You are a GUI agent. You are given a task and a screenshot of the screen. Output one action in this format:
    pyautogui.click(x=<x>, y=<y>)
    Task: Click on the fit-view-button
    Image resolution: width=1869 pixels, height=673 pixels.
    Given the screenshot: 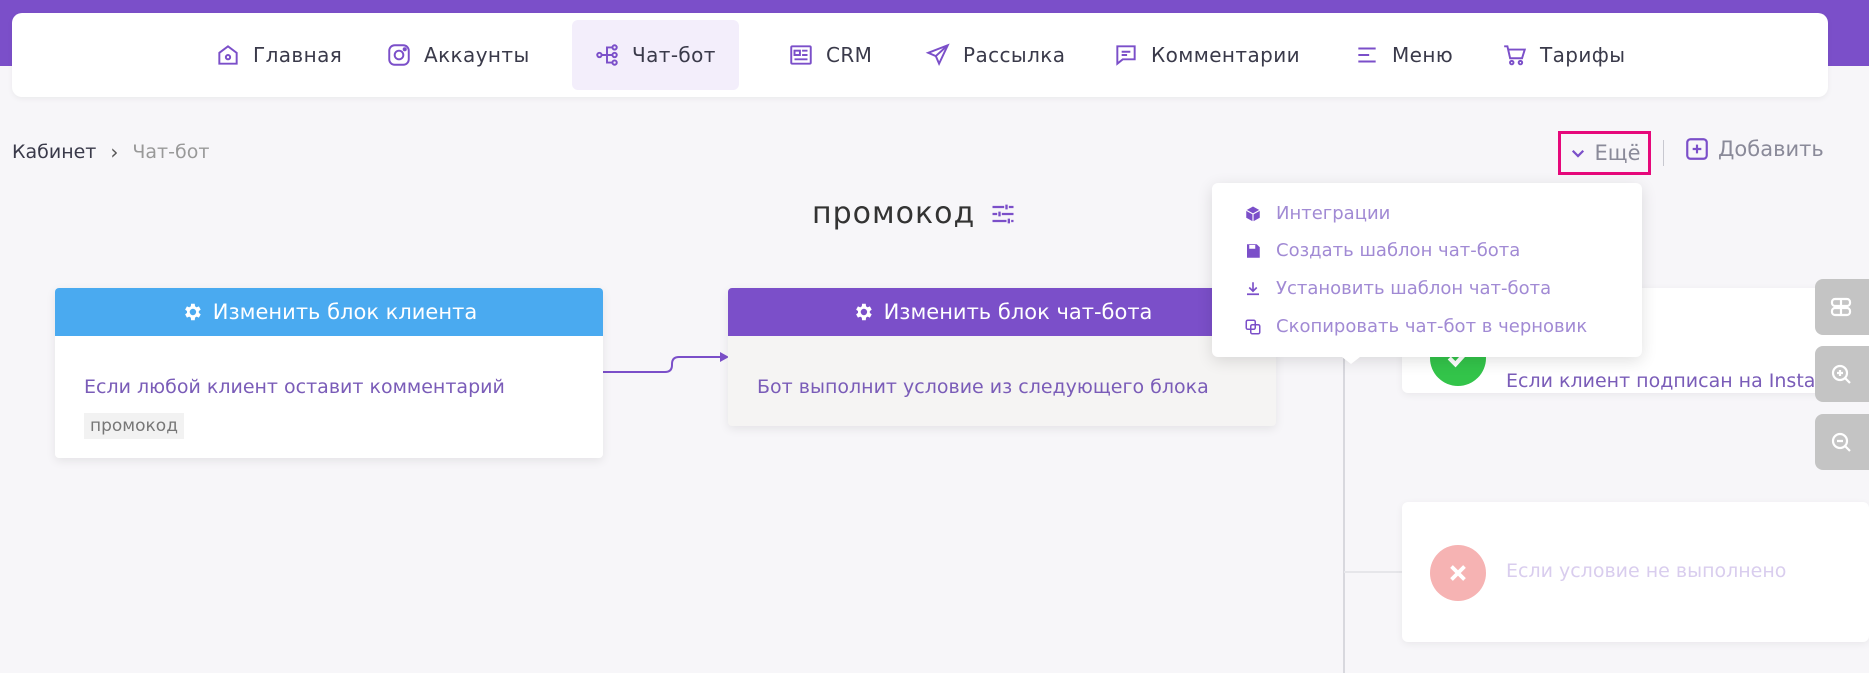 What is the action you would take?
    pyautogui.click(x=1842, y=307)
    